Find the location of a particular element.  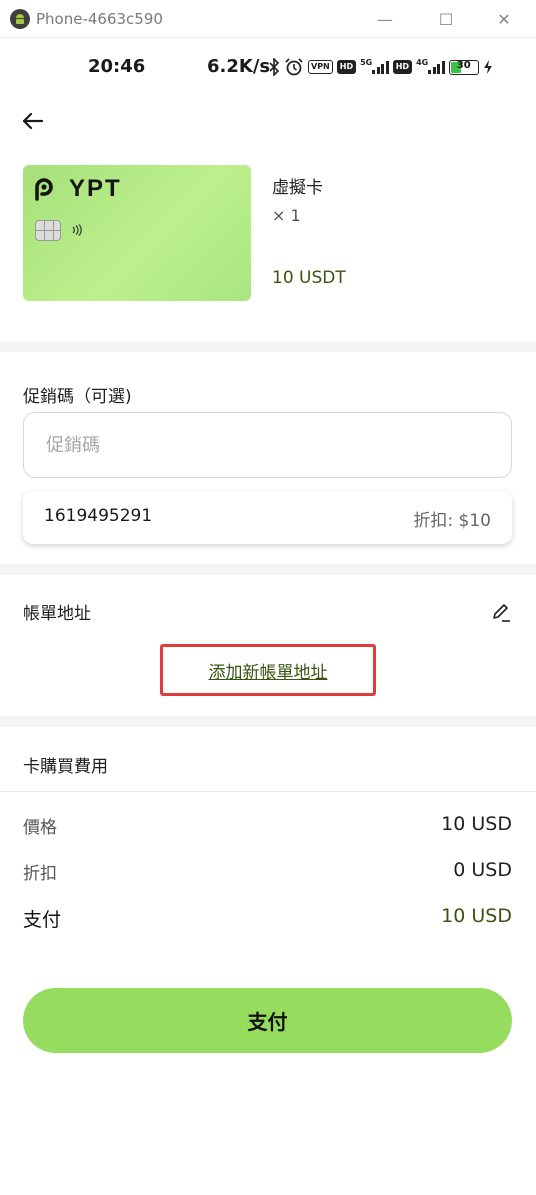

bluetooth-icon is located at coordinates (274, 67).